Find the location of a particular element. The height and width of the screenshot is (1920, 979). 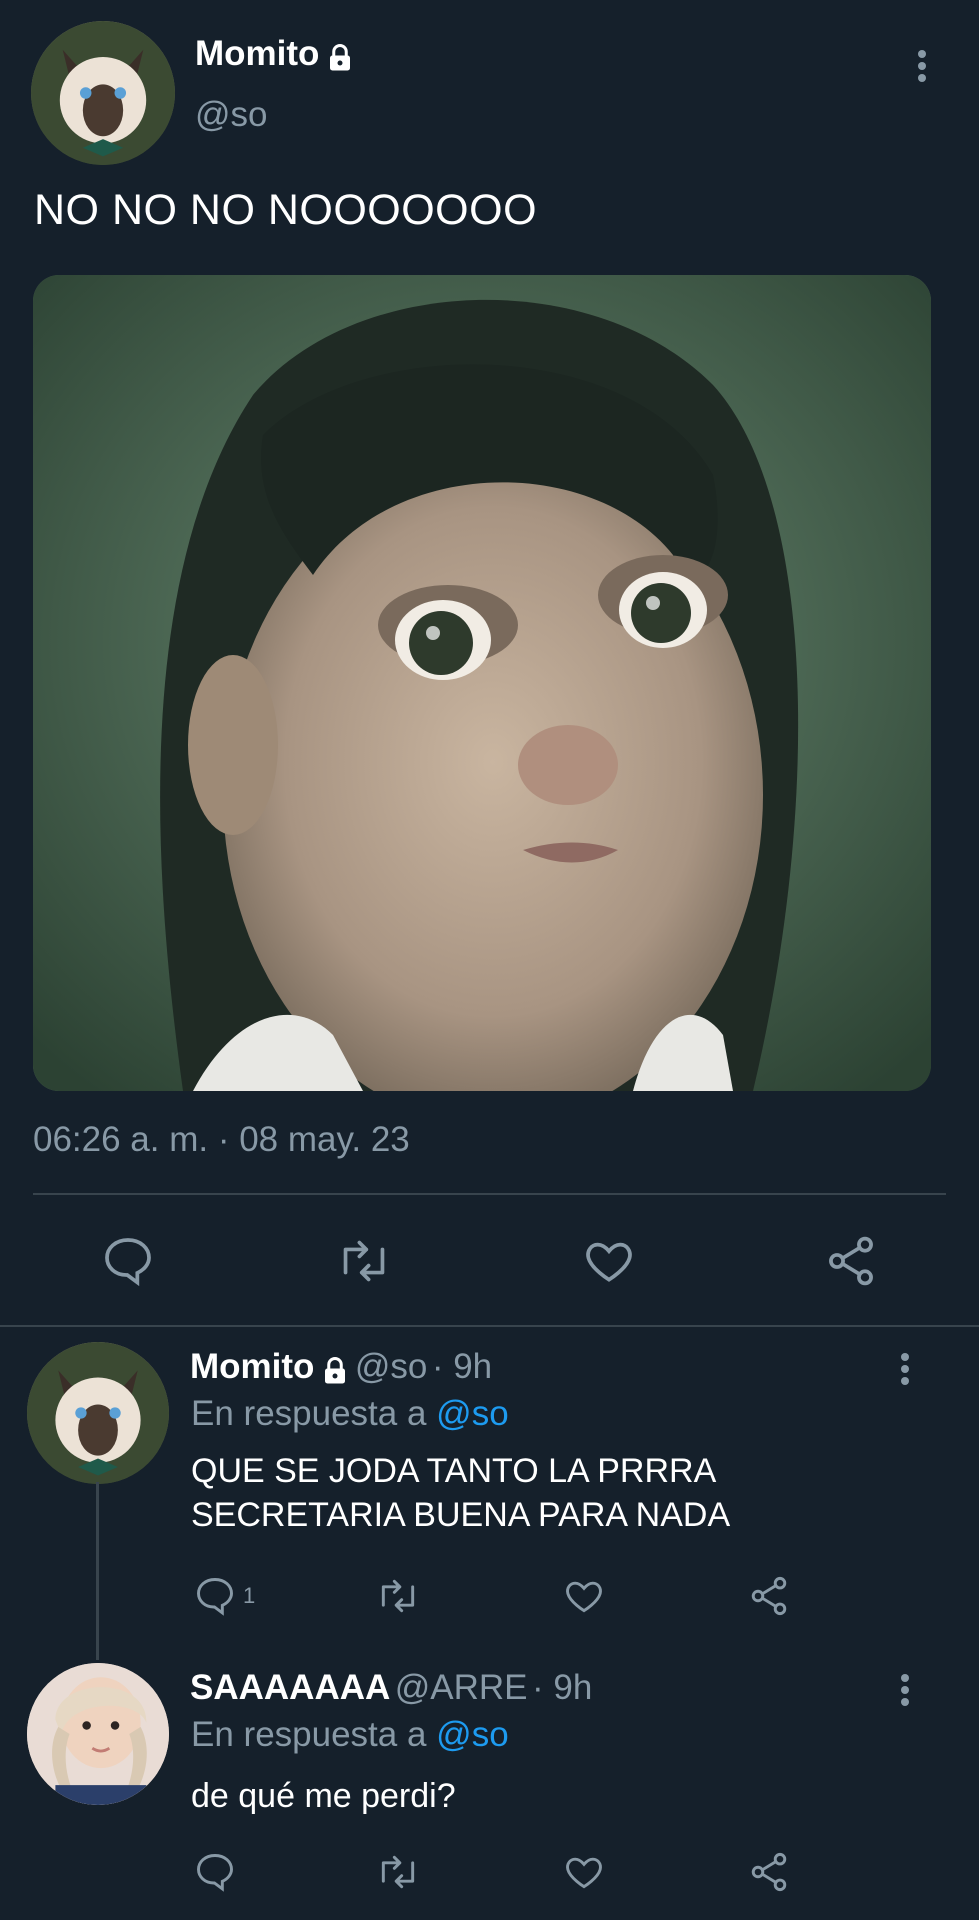

author-name: Momito is located at coordinates (257, 53).